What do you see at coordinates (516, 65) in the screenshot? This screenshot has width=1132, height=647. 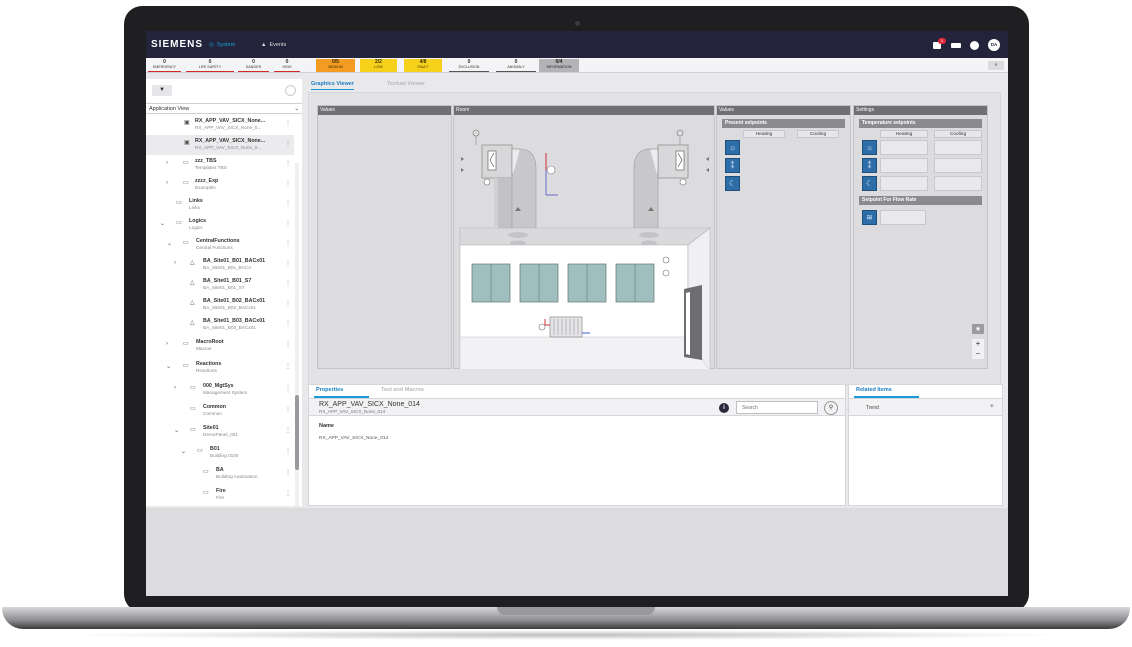 I see `alarm-anomaly: 0 Anomaly` at bounding box center [516, 65].